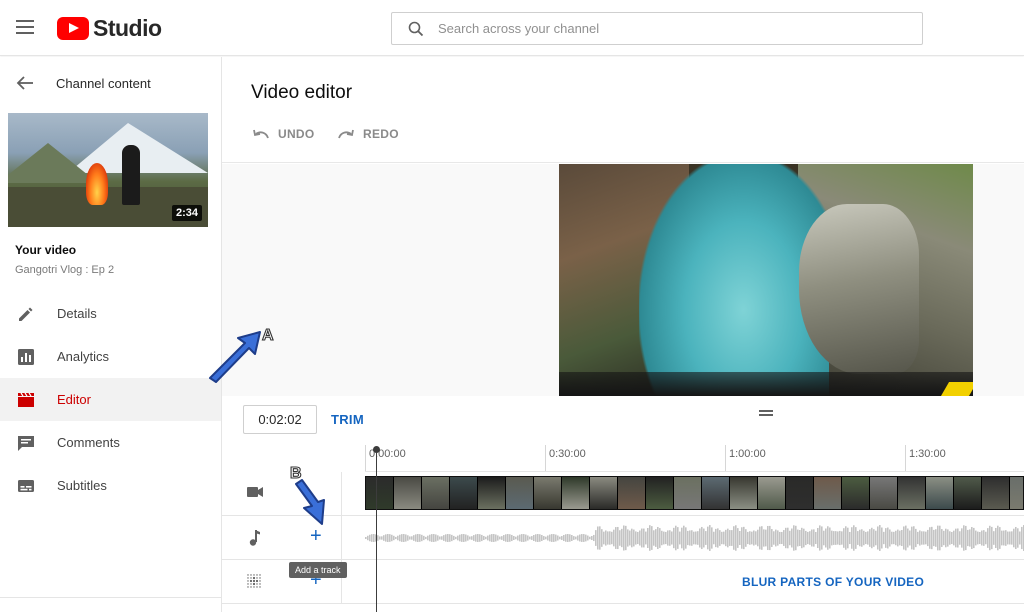 This screenshot has width=1024, height=612. What do you see at coordinates (108, 170) in the screenshot?
I see `video-thumbnail: 2:34` at bounding box center [108, 170].